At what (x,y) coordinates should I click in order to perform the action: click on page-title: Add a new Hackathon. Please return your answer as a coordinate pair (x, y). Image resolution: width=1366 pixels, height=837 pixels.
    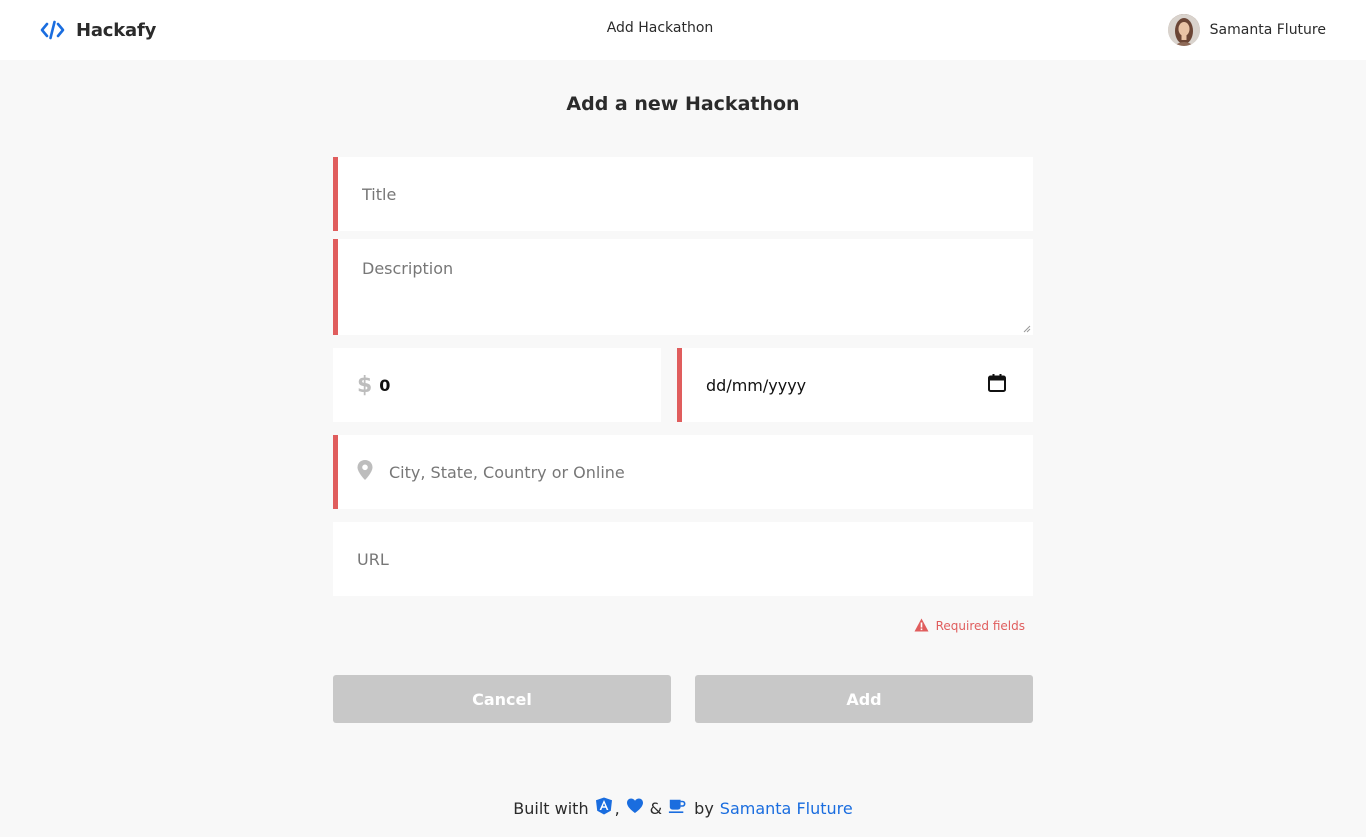
    Looking at the image, I should click on (683, 104).